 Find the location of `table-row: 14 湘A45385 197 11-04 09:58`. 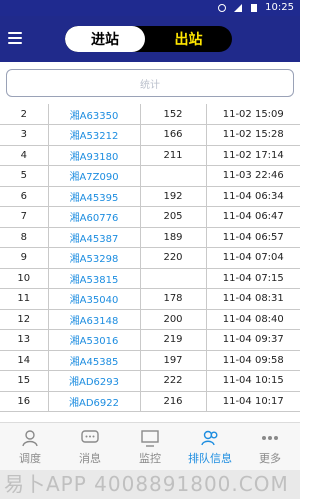

table-row: 14 湘A45385 197 11-04 09:58 is located at coordinates (150, 360).